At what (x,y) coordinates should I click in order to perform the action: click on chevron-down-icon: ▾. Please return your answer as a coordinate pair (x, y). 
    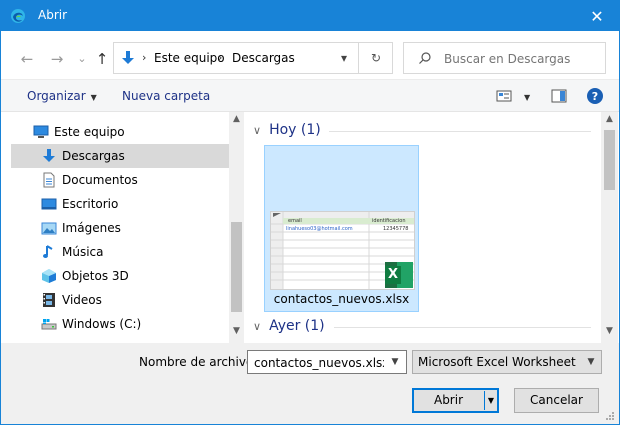
    Looking at the image, I should click on (344, 58).